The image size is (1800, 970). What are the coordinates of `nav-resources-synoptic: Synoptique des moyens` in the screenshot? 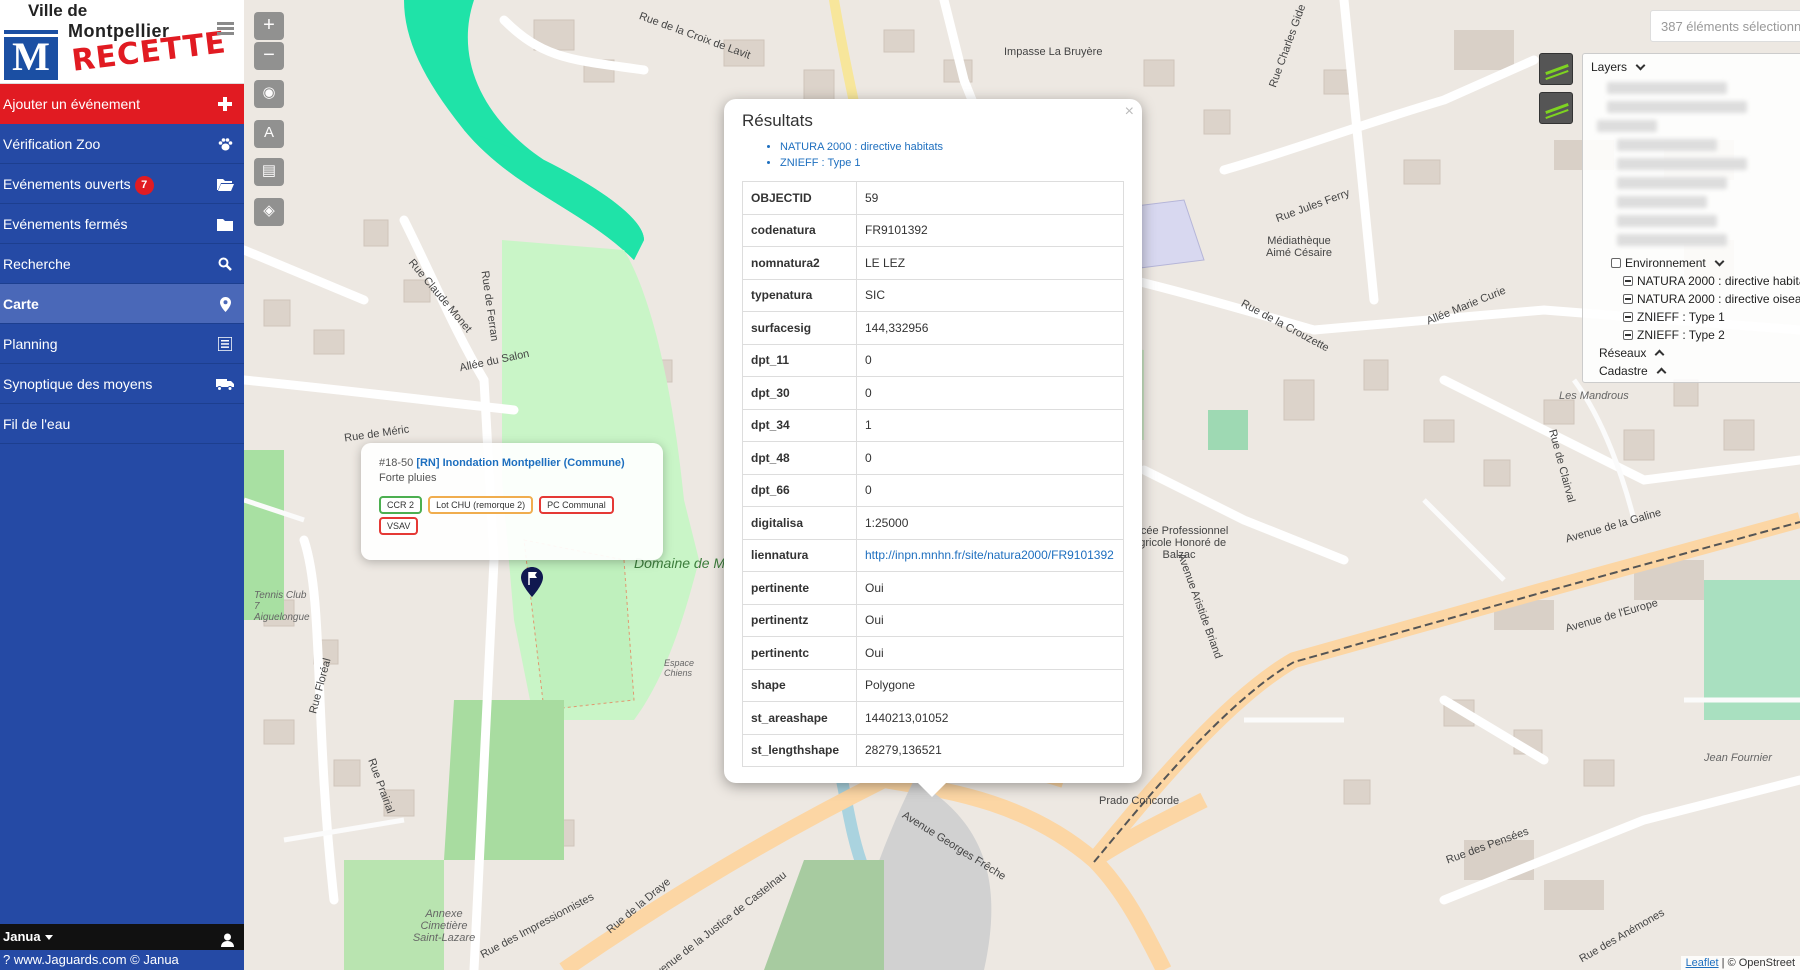 It's located at (122, 384).